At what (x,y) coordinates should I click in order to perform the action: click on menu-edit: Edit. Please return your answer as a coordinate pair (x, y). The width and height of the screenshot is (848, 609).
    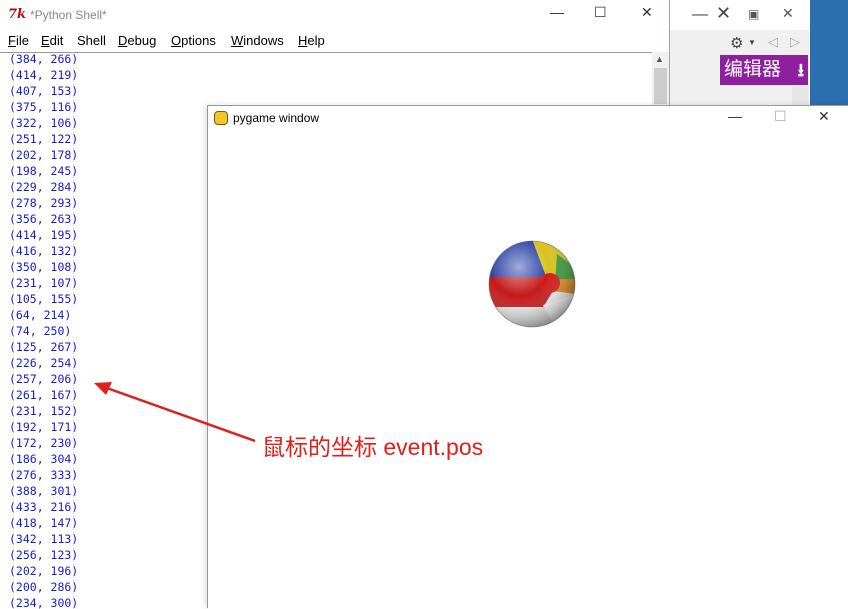
    Looking at the image, I should click on (52, 40).